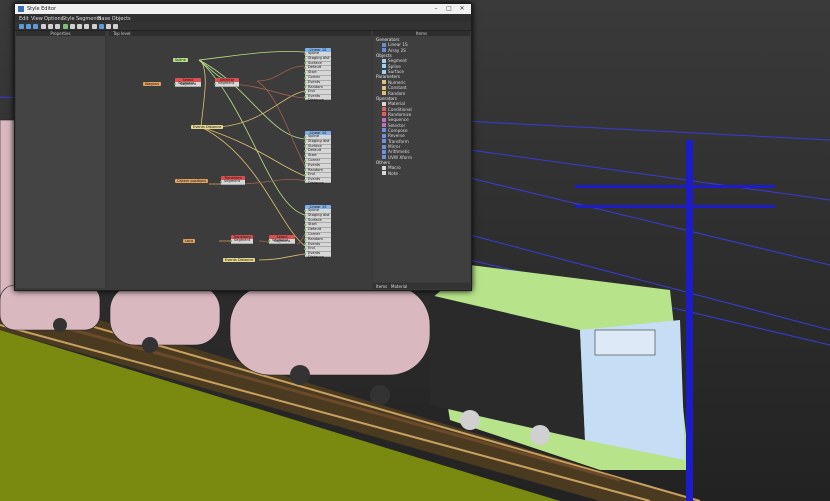  What do you see at coordinates (393, 93) in the screenshot?
I see `items-entry: Random` at bounding box center [393, 93].